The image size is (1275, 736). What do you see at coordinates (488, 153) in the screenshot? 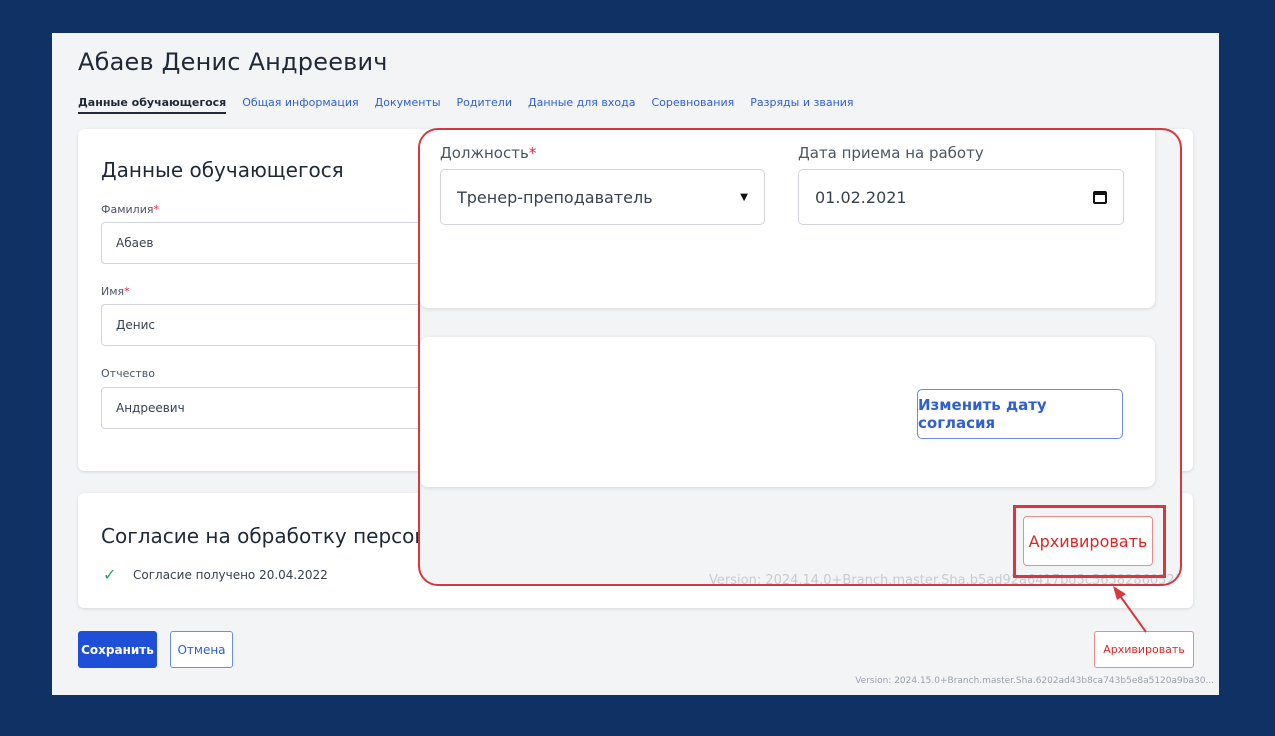
I see `position-label: Должность*` at bounding box center [488, 153].